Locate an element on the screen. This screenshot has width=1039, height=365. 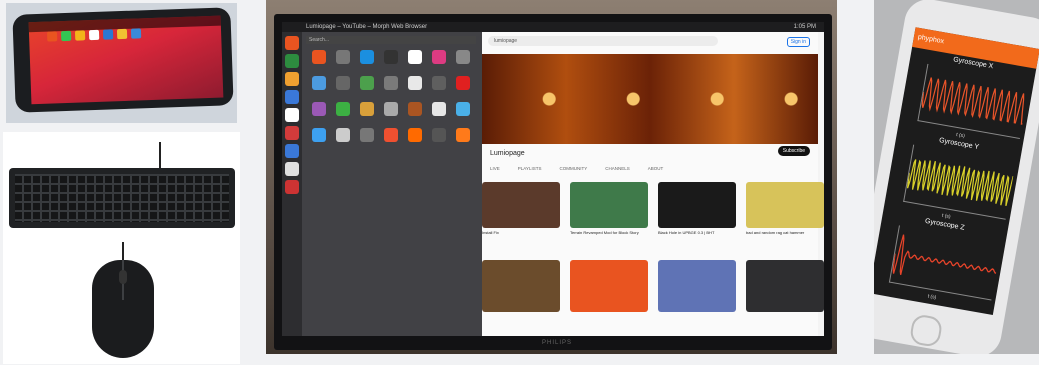
keyboard-mouse-photo is located at coordinates (121, 248).